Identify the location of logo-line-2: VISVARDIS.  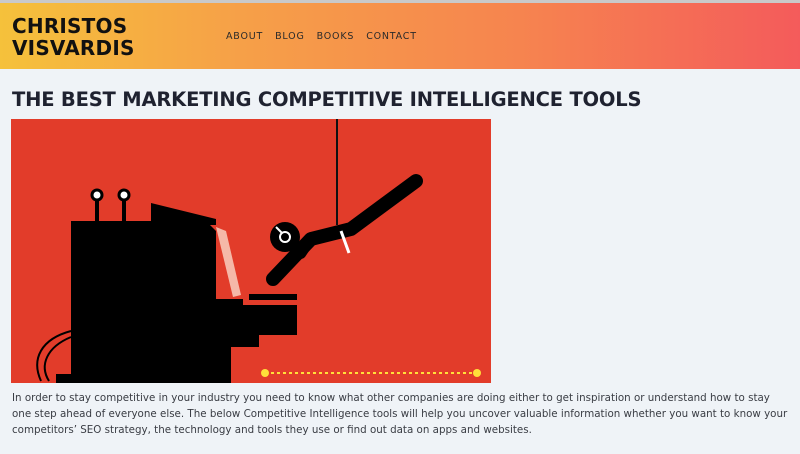
(73, 48).